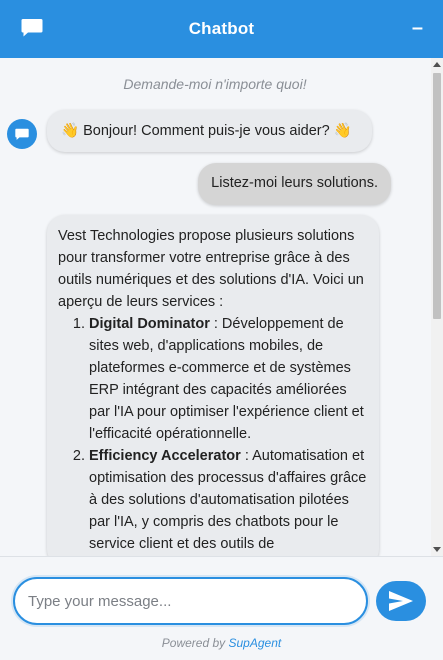 This screenshot has height=660, width=443. I want to click on solution-name: Efficiency Accelerator, so click(165, 456).